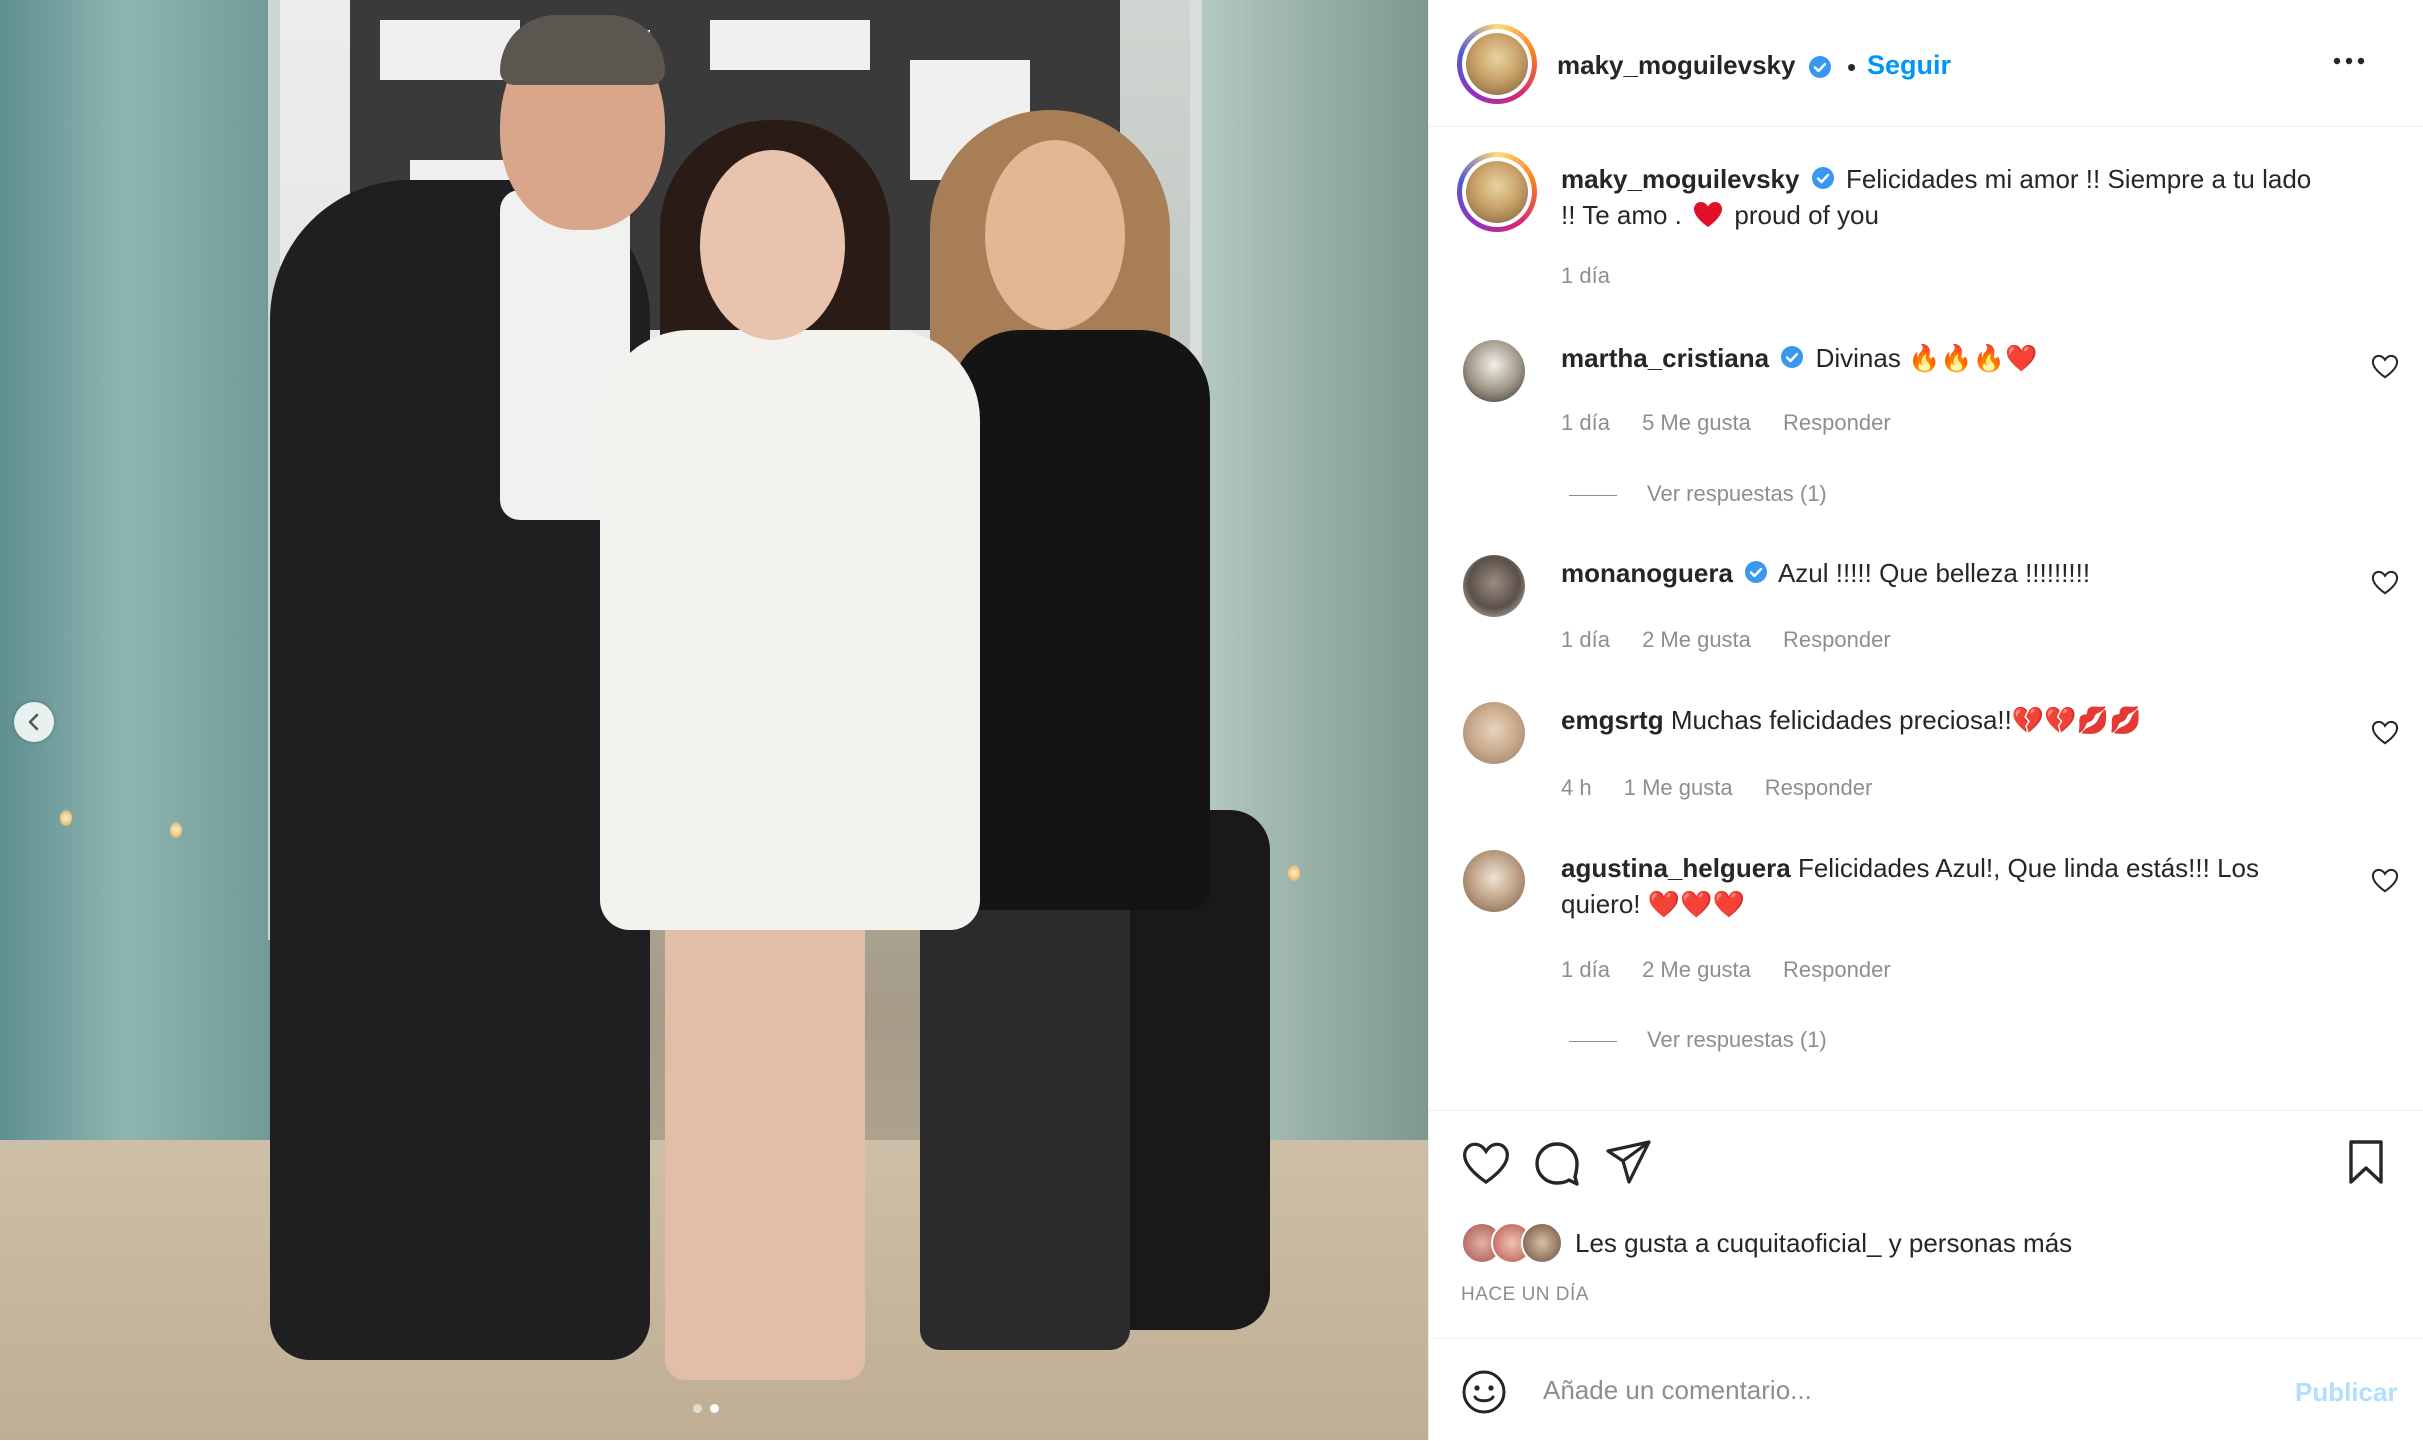 Image resolution: width=2423 pixels, height=1441 pixels. Describe the element at coordinates (2078, 179) in the screenshot. I see `caption-text-line1: Felicidades mi amor !! Siempre a tu lado` at that location.